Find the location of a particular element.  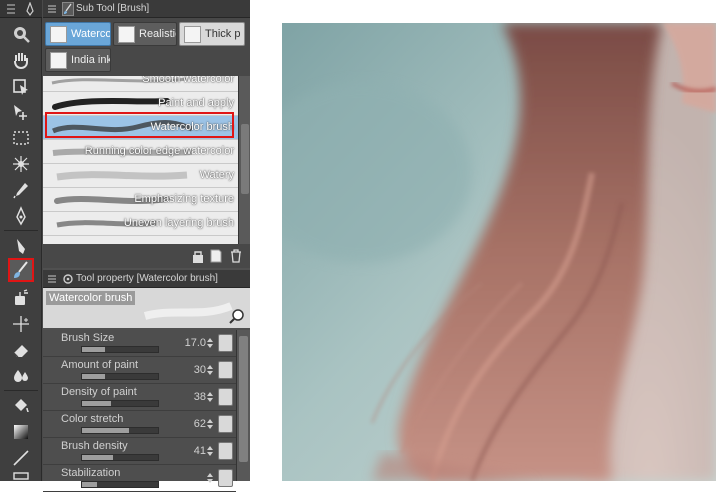

property-value: 41 is located at coordinates (200, 451).